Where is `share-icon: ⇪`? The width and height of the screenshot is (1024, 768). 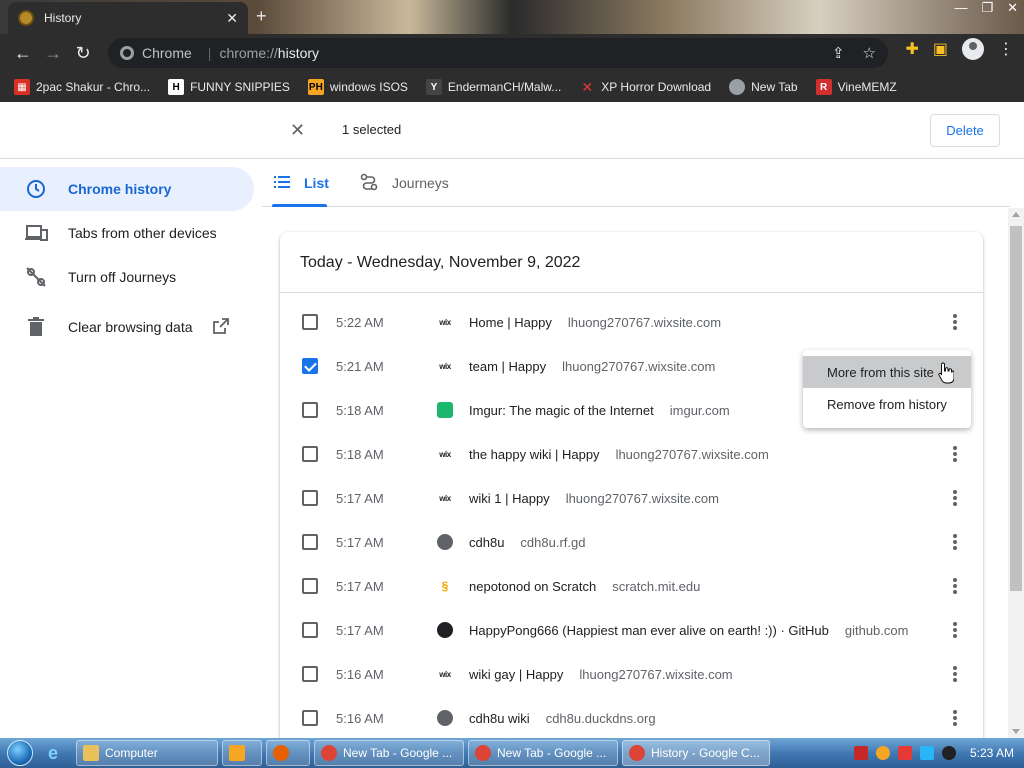 share-icon: ⇪ is located at coordinates (838, 53).